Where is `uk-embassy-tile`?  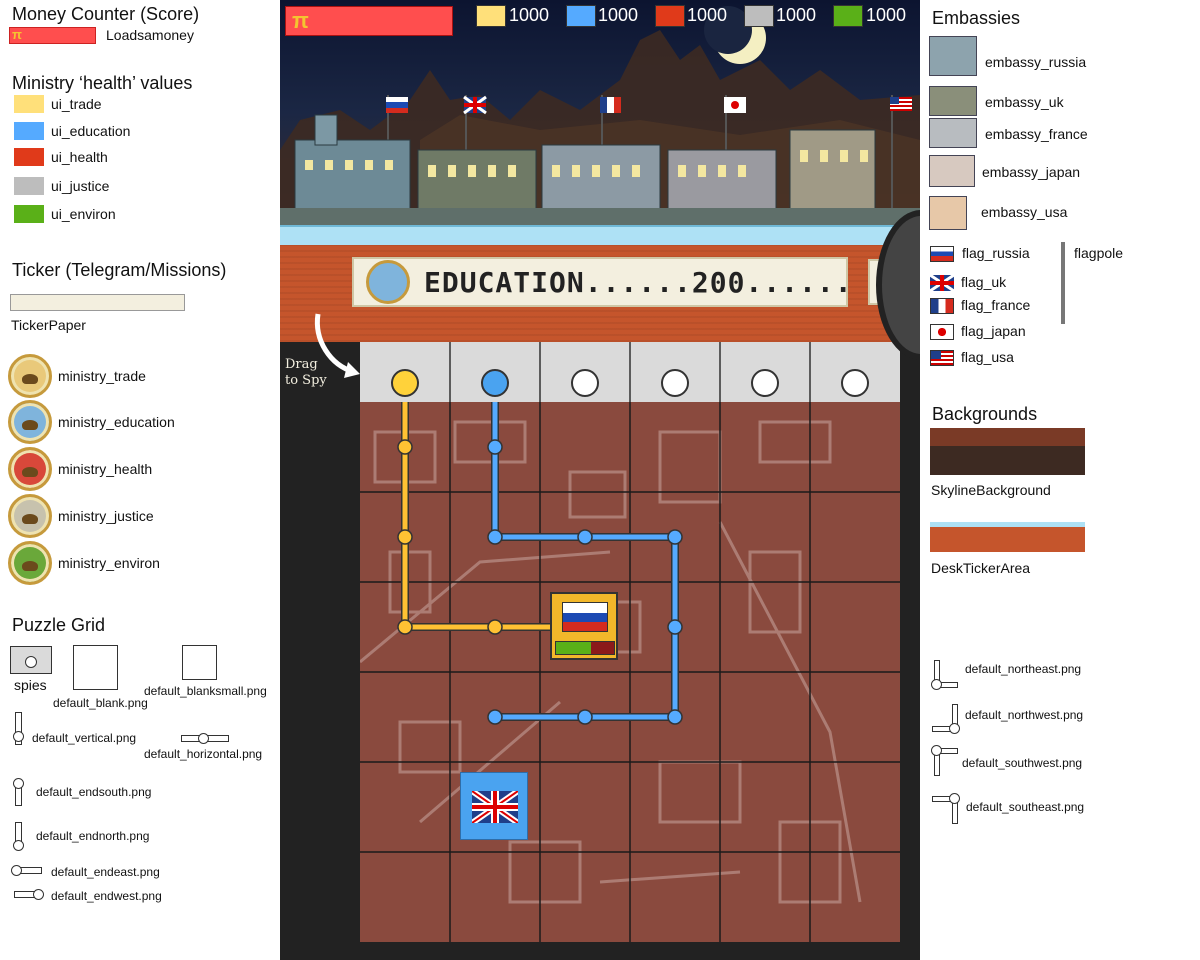 uk-embassy-tile is located at coordinates (494, 806).